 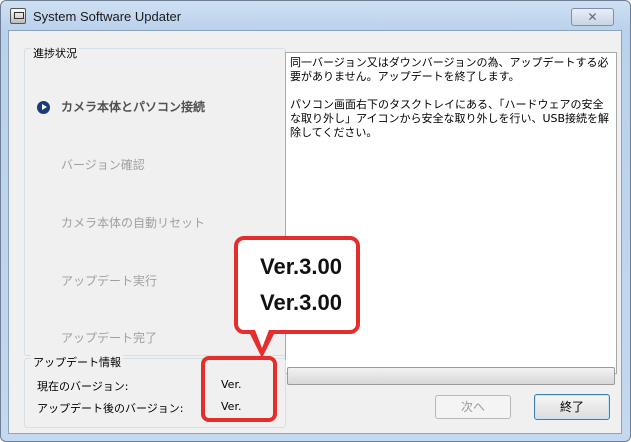 What do you see at coordinates (297, 285) in the screenshot?
I see `version-callout: Ver.3.00 Ver.3.00` at bounding box center [297, 285].